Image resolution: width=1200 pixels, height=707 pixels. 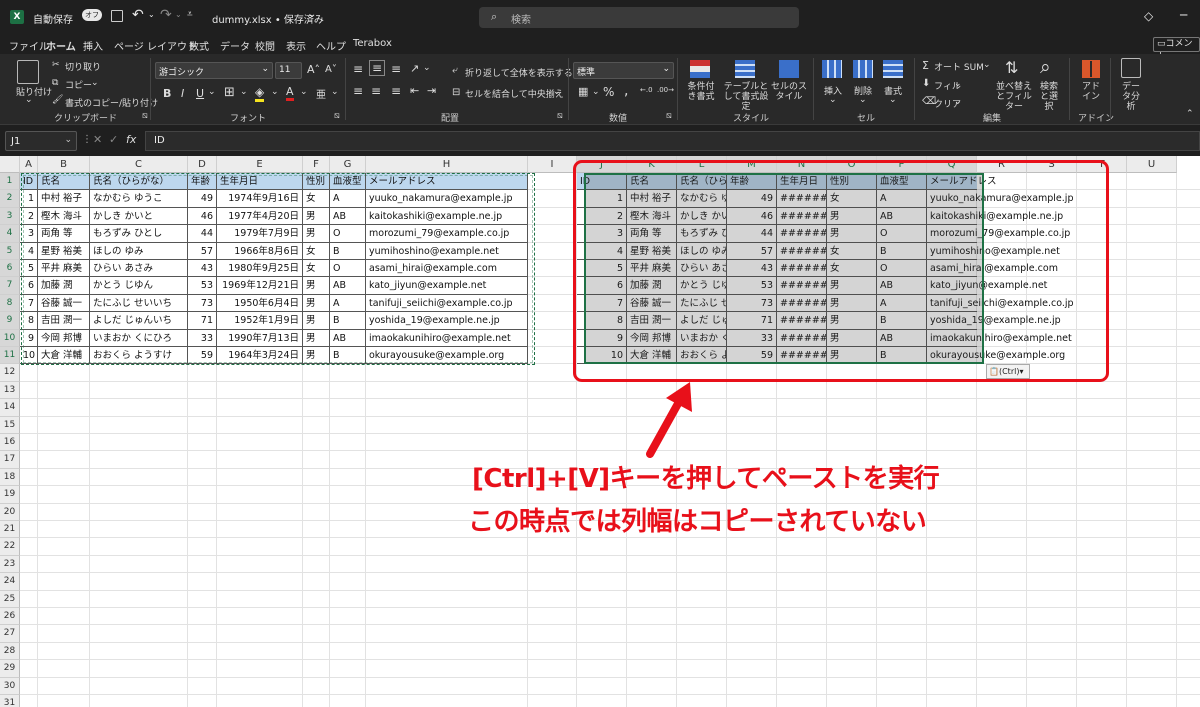 I want to click on filename-chevron-icon: ⌄, so click(x=312, y=14).